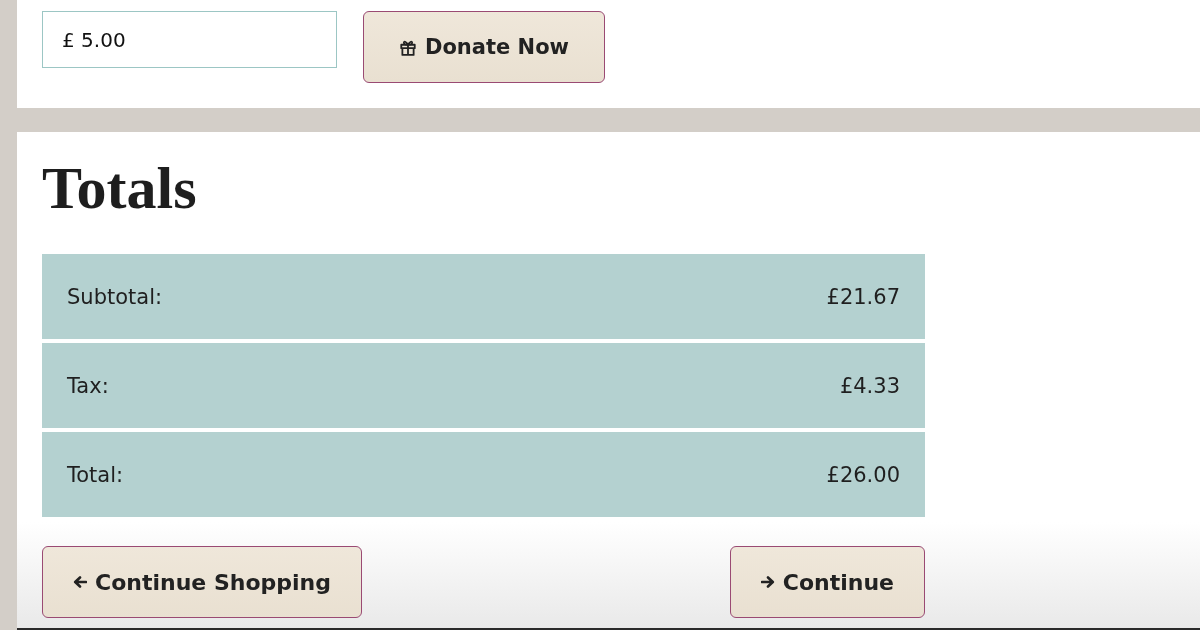 The width and height of the screenshot is (1200, 630). Describe the element at coordinates (80, 582) in the screenshot. I see `arrow-left-icon` at that location.